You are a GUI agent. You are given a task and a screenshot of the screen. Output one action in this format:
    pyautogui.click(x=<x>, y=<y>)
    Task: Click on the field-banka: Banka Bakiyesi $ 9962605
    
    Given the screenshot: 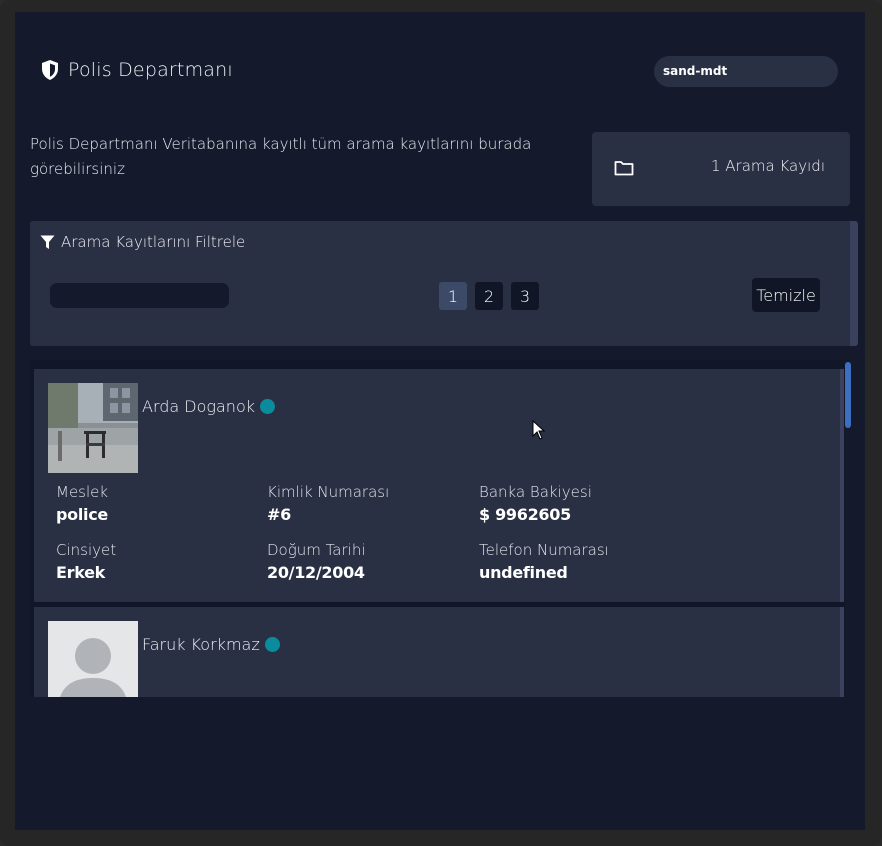 What is the action you would take?
    pyautogui.click(x=535, y=503)
    